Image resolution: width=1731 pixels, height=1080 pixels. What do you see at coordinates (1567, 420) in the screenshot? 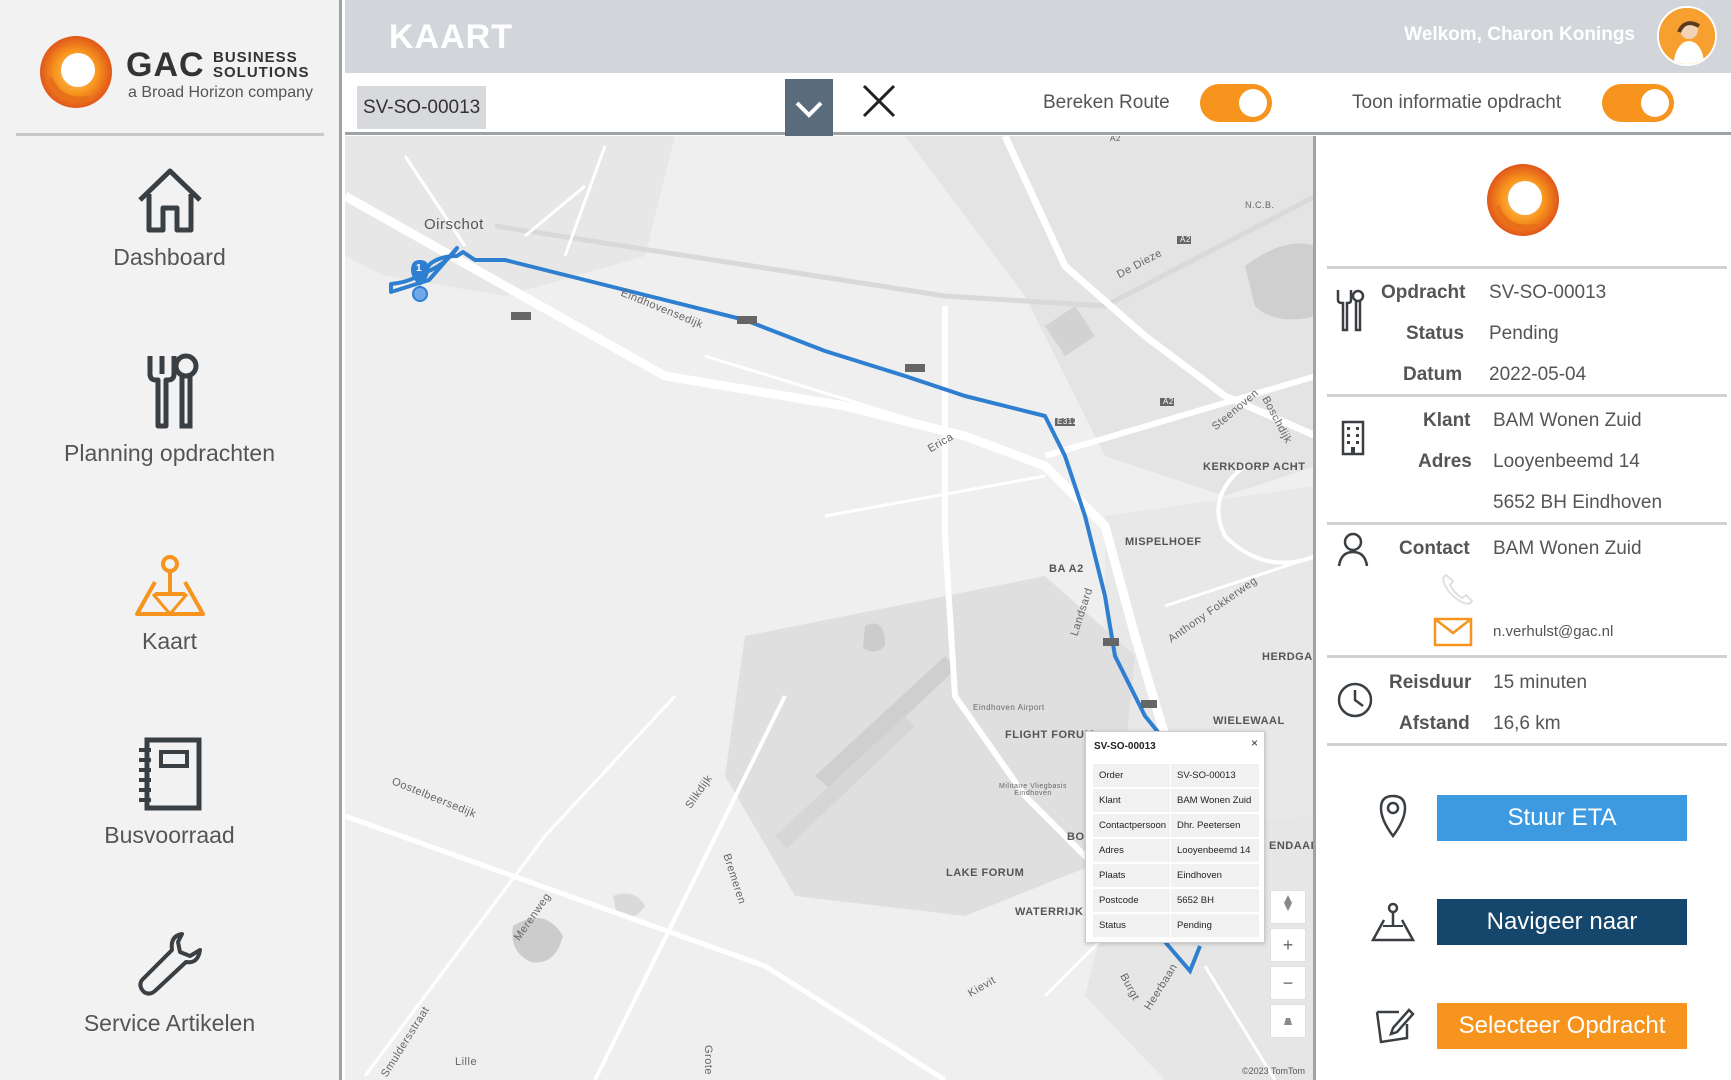
I see `klant-value: BAM Wonen Zuid` at bounding box center [1567, 420].